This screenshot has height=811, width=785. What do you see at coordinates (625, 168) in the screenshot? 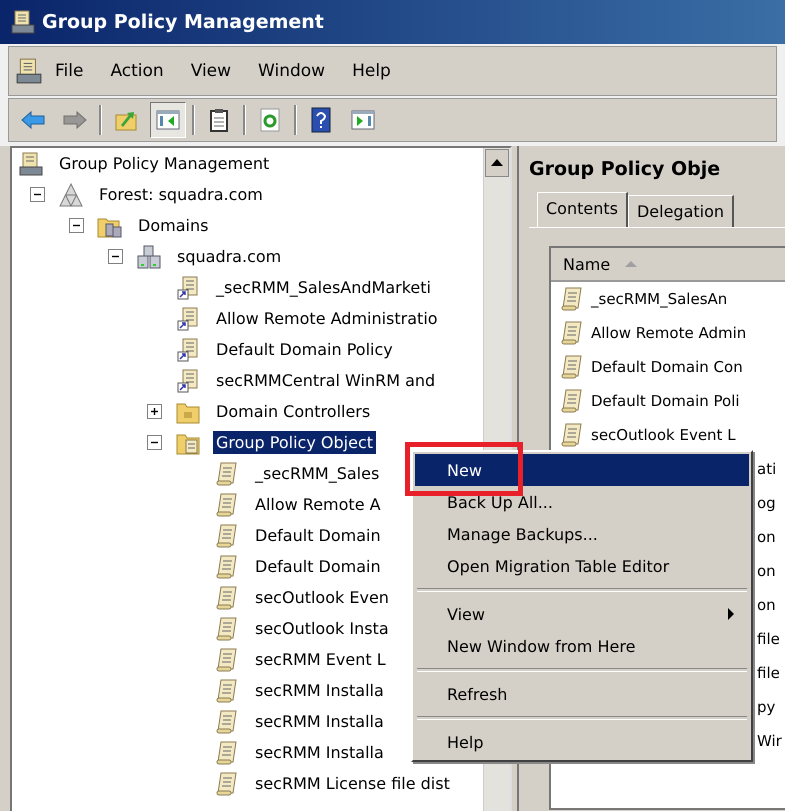
I see `pane-title: Group Policy Obje` at bounding box center [625, 168].